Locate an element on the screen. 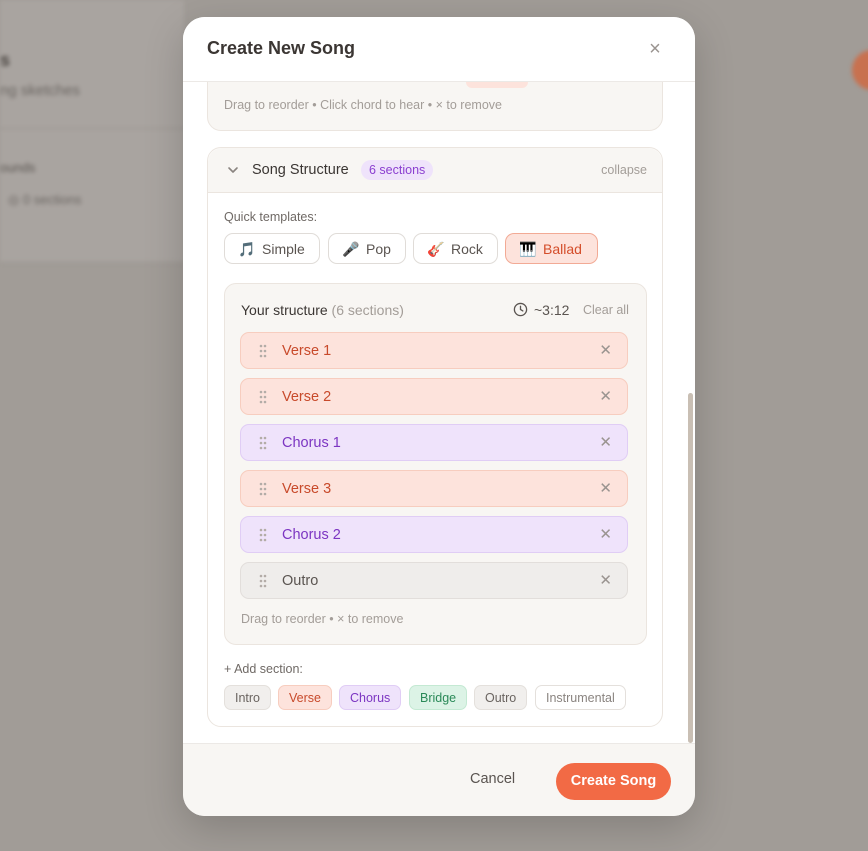 The width and height of the screenshot is (868, 851). add-intro-chip: Intro is located at coordinates (248, 697).